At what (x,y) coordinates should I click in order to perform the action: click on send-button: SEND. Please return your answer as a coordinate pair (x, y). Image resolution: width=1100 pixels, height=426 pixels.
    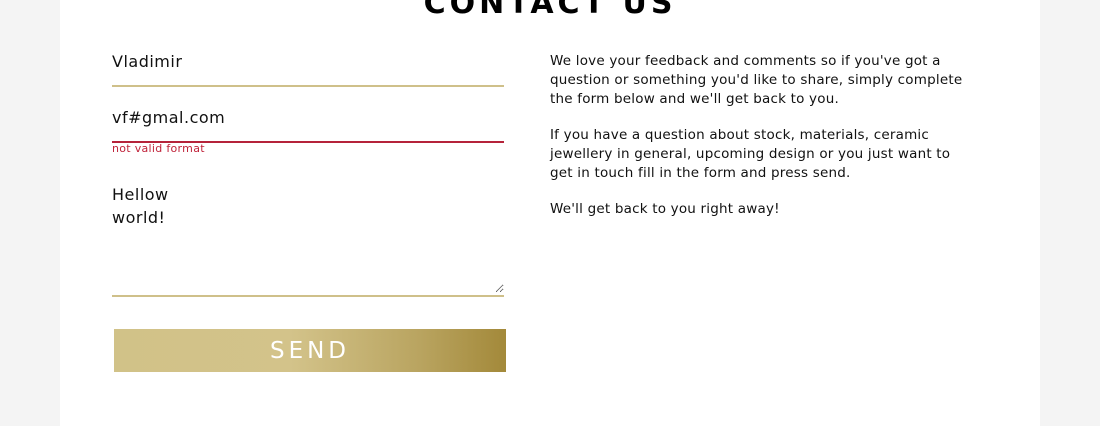
    Looking at the image, I should click on (310, 350).